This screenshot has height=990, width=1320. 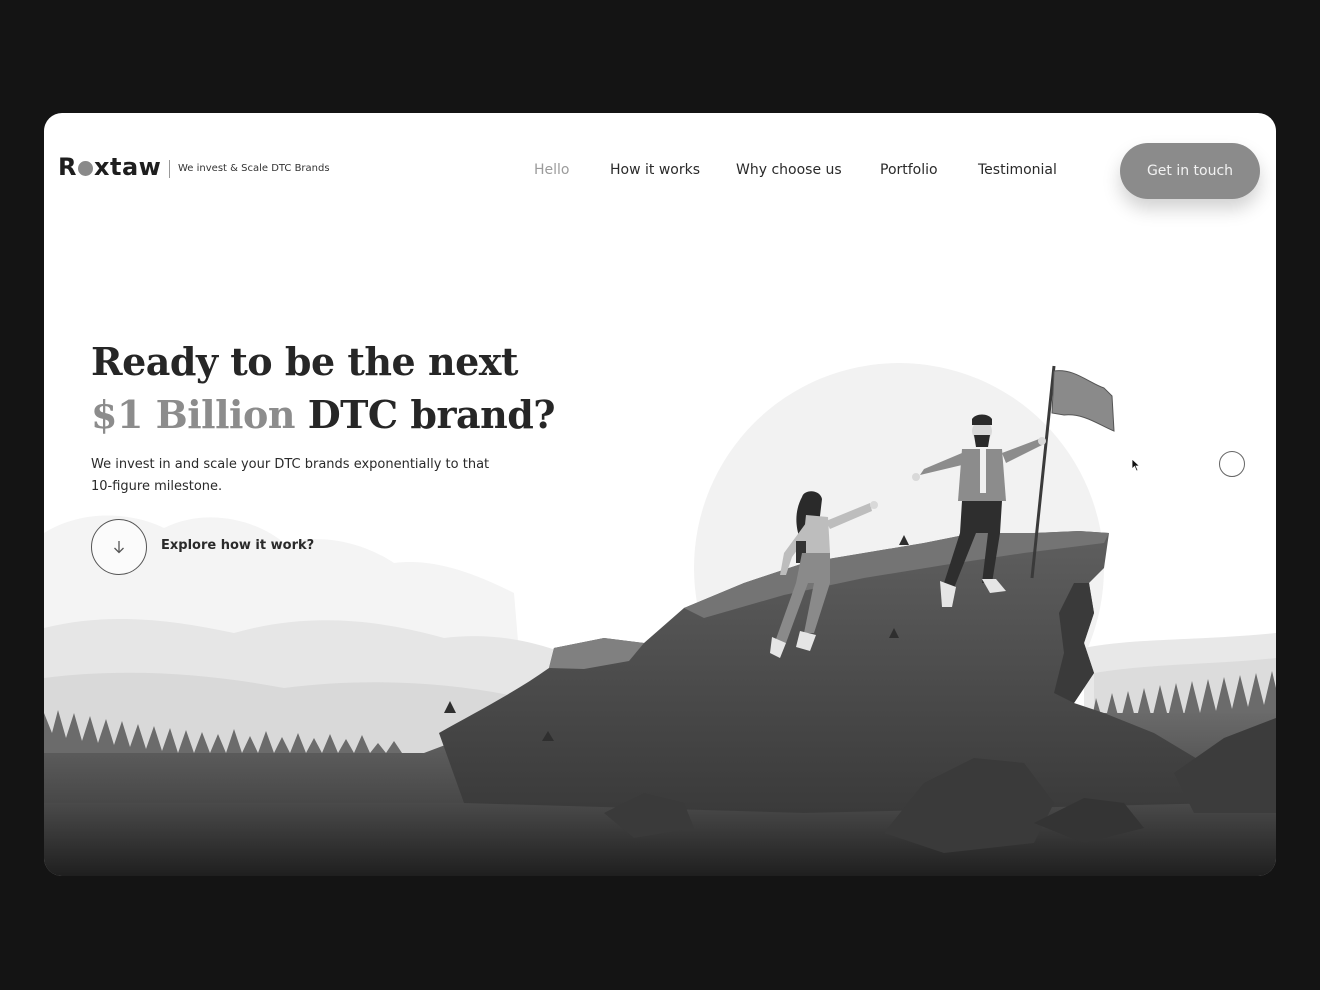 What do you see at coordinates (193, 414) in the screenshot?
I see `hero-title-accent: $1 Billion` at bounding box center [193, 414].